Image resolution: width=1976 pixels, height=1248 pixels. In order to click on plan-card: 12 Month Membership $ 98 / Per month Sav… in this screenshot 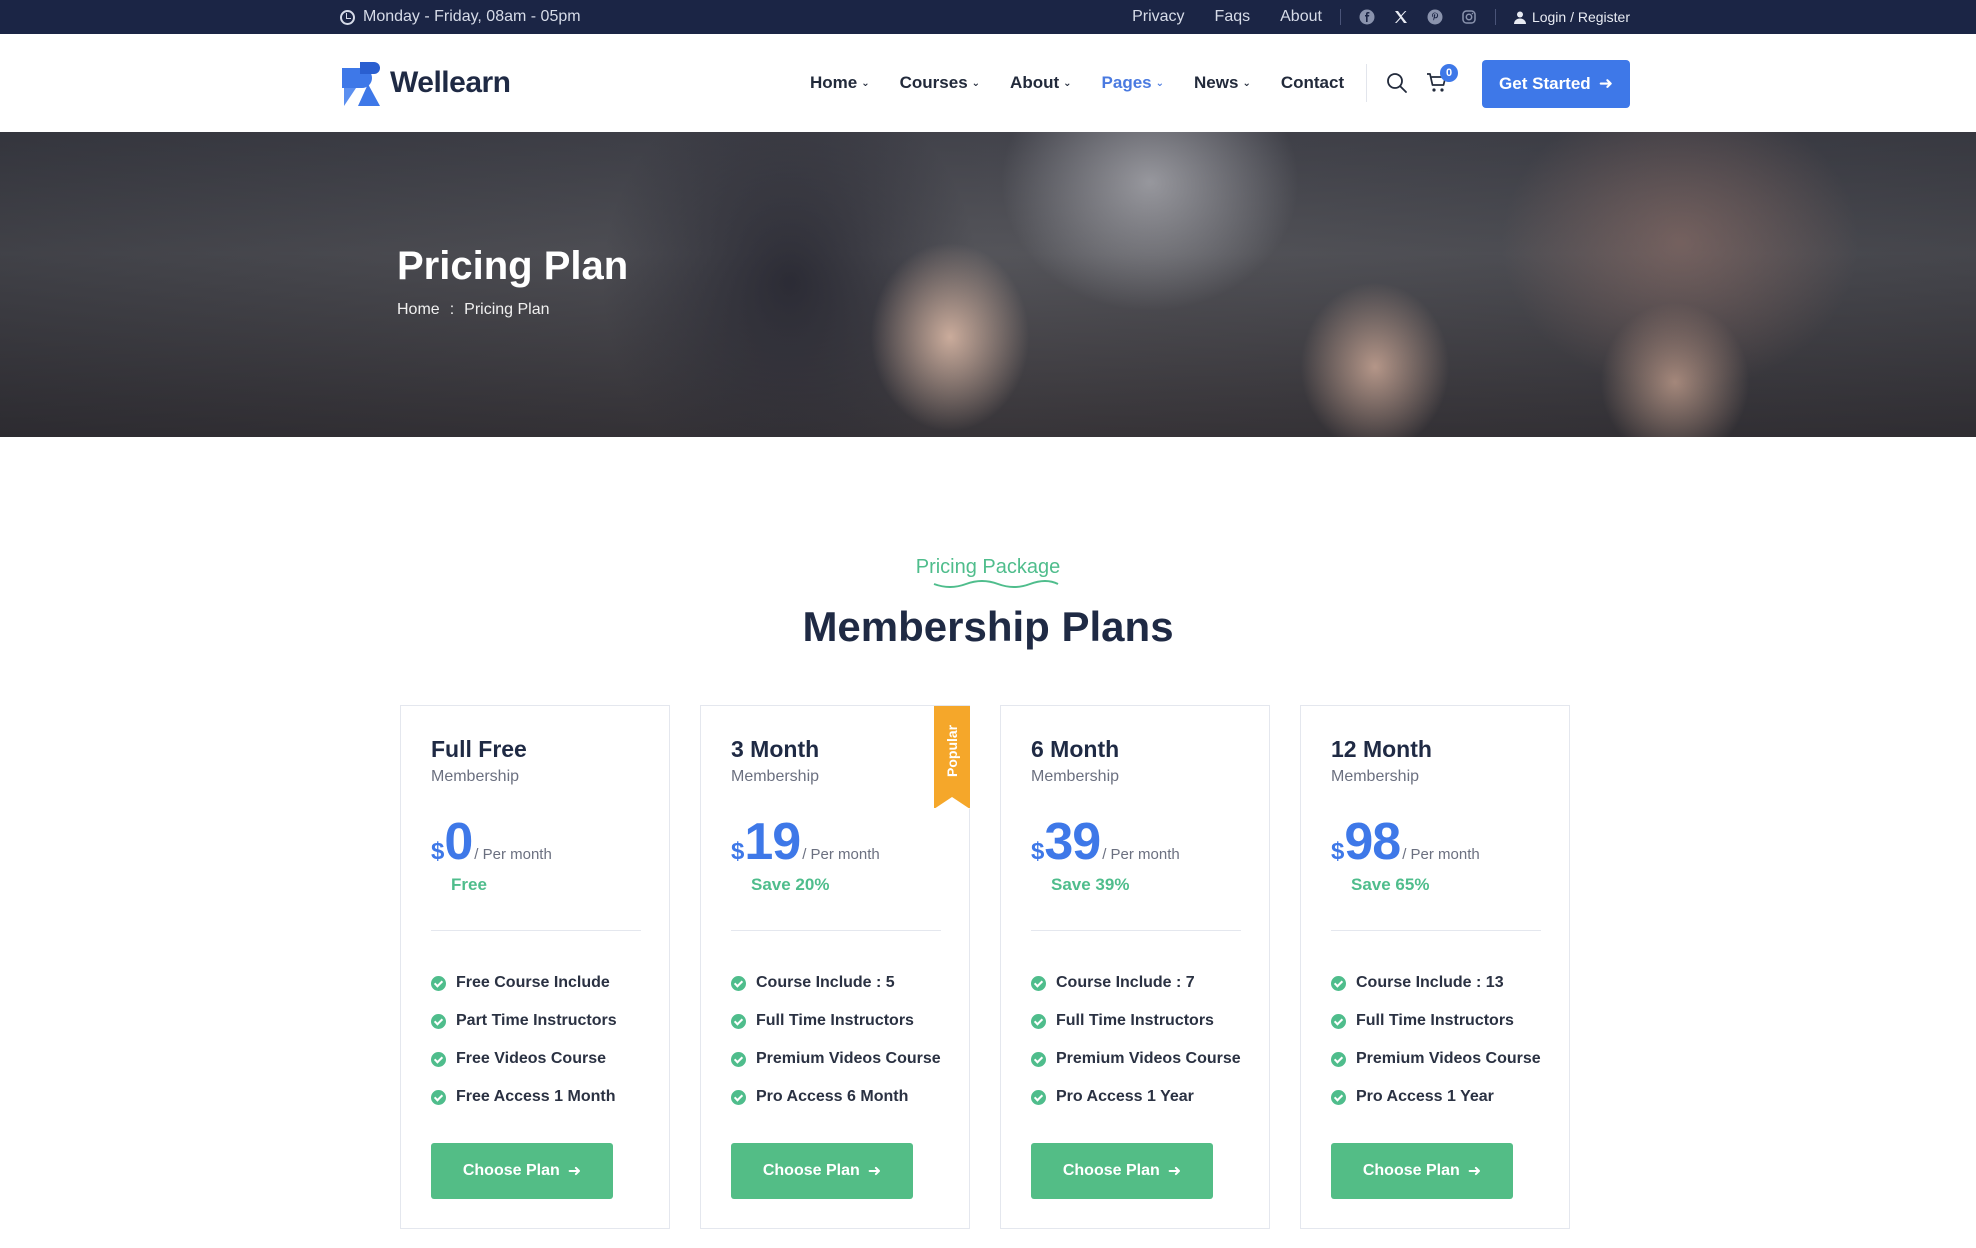, I will do `click(1435, 967)`.